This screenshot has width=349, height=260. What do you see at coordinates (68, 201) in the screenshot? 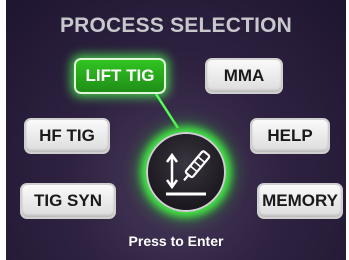
I see `tig-syn-button: TIG SYN` at bounding box center [68, 201].